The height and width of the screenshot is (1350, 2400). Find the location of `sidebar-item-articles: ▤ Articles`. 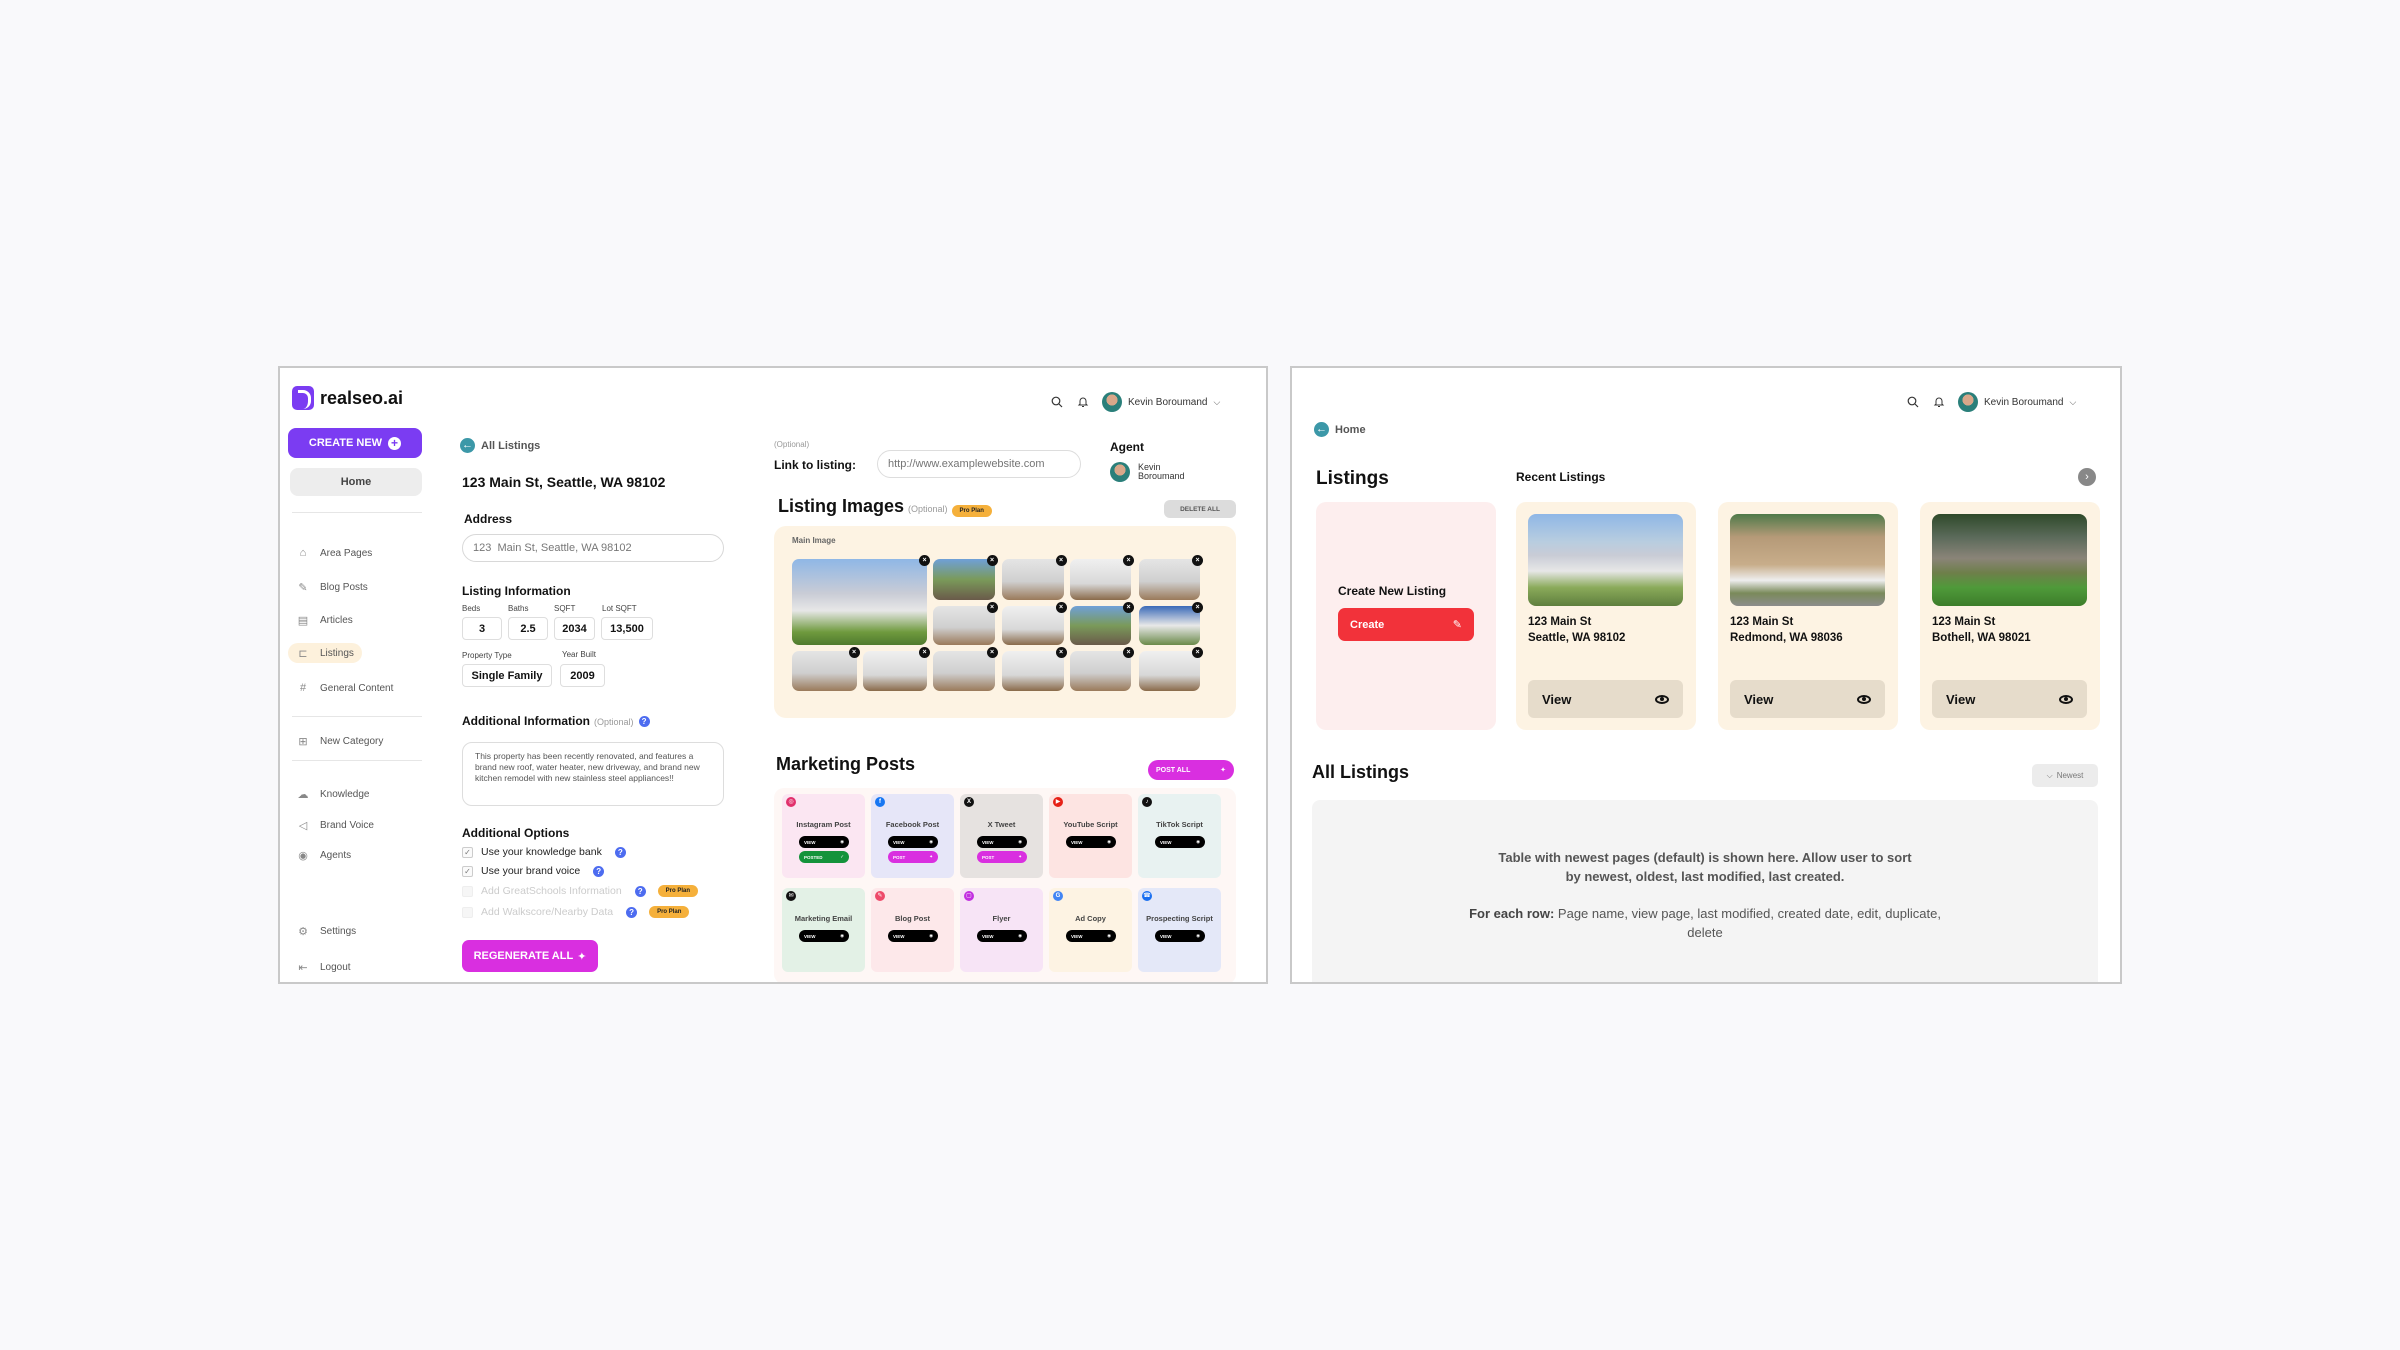

sidebar-item-articles: ▤ Articles is located at coordinates (324, 620).